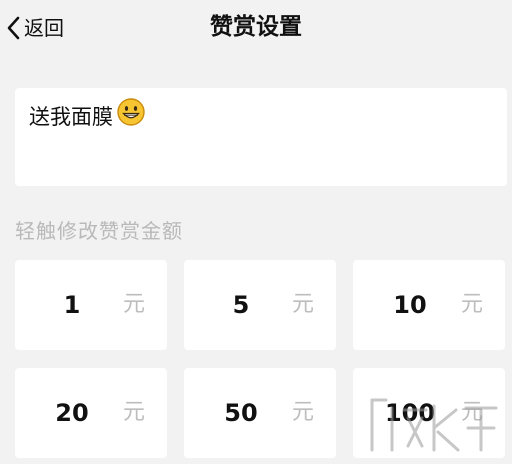  What do you see at coordinates (72, 413) in the screenshot?
I see `amount-value: 20` at bounding box center [72, 413].